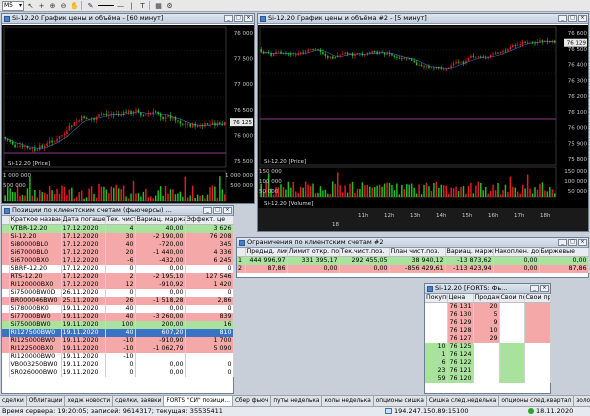 This screenshot has width=590, height=416. I want to click on workspace-tab: опционы сишка, so click(400, 401).